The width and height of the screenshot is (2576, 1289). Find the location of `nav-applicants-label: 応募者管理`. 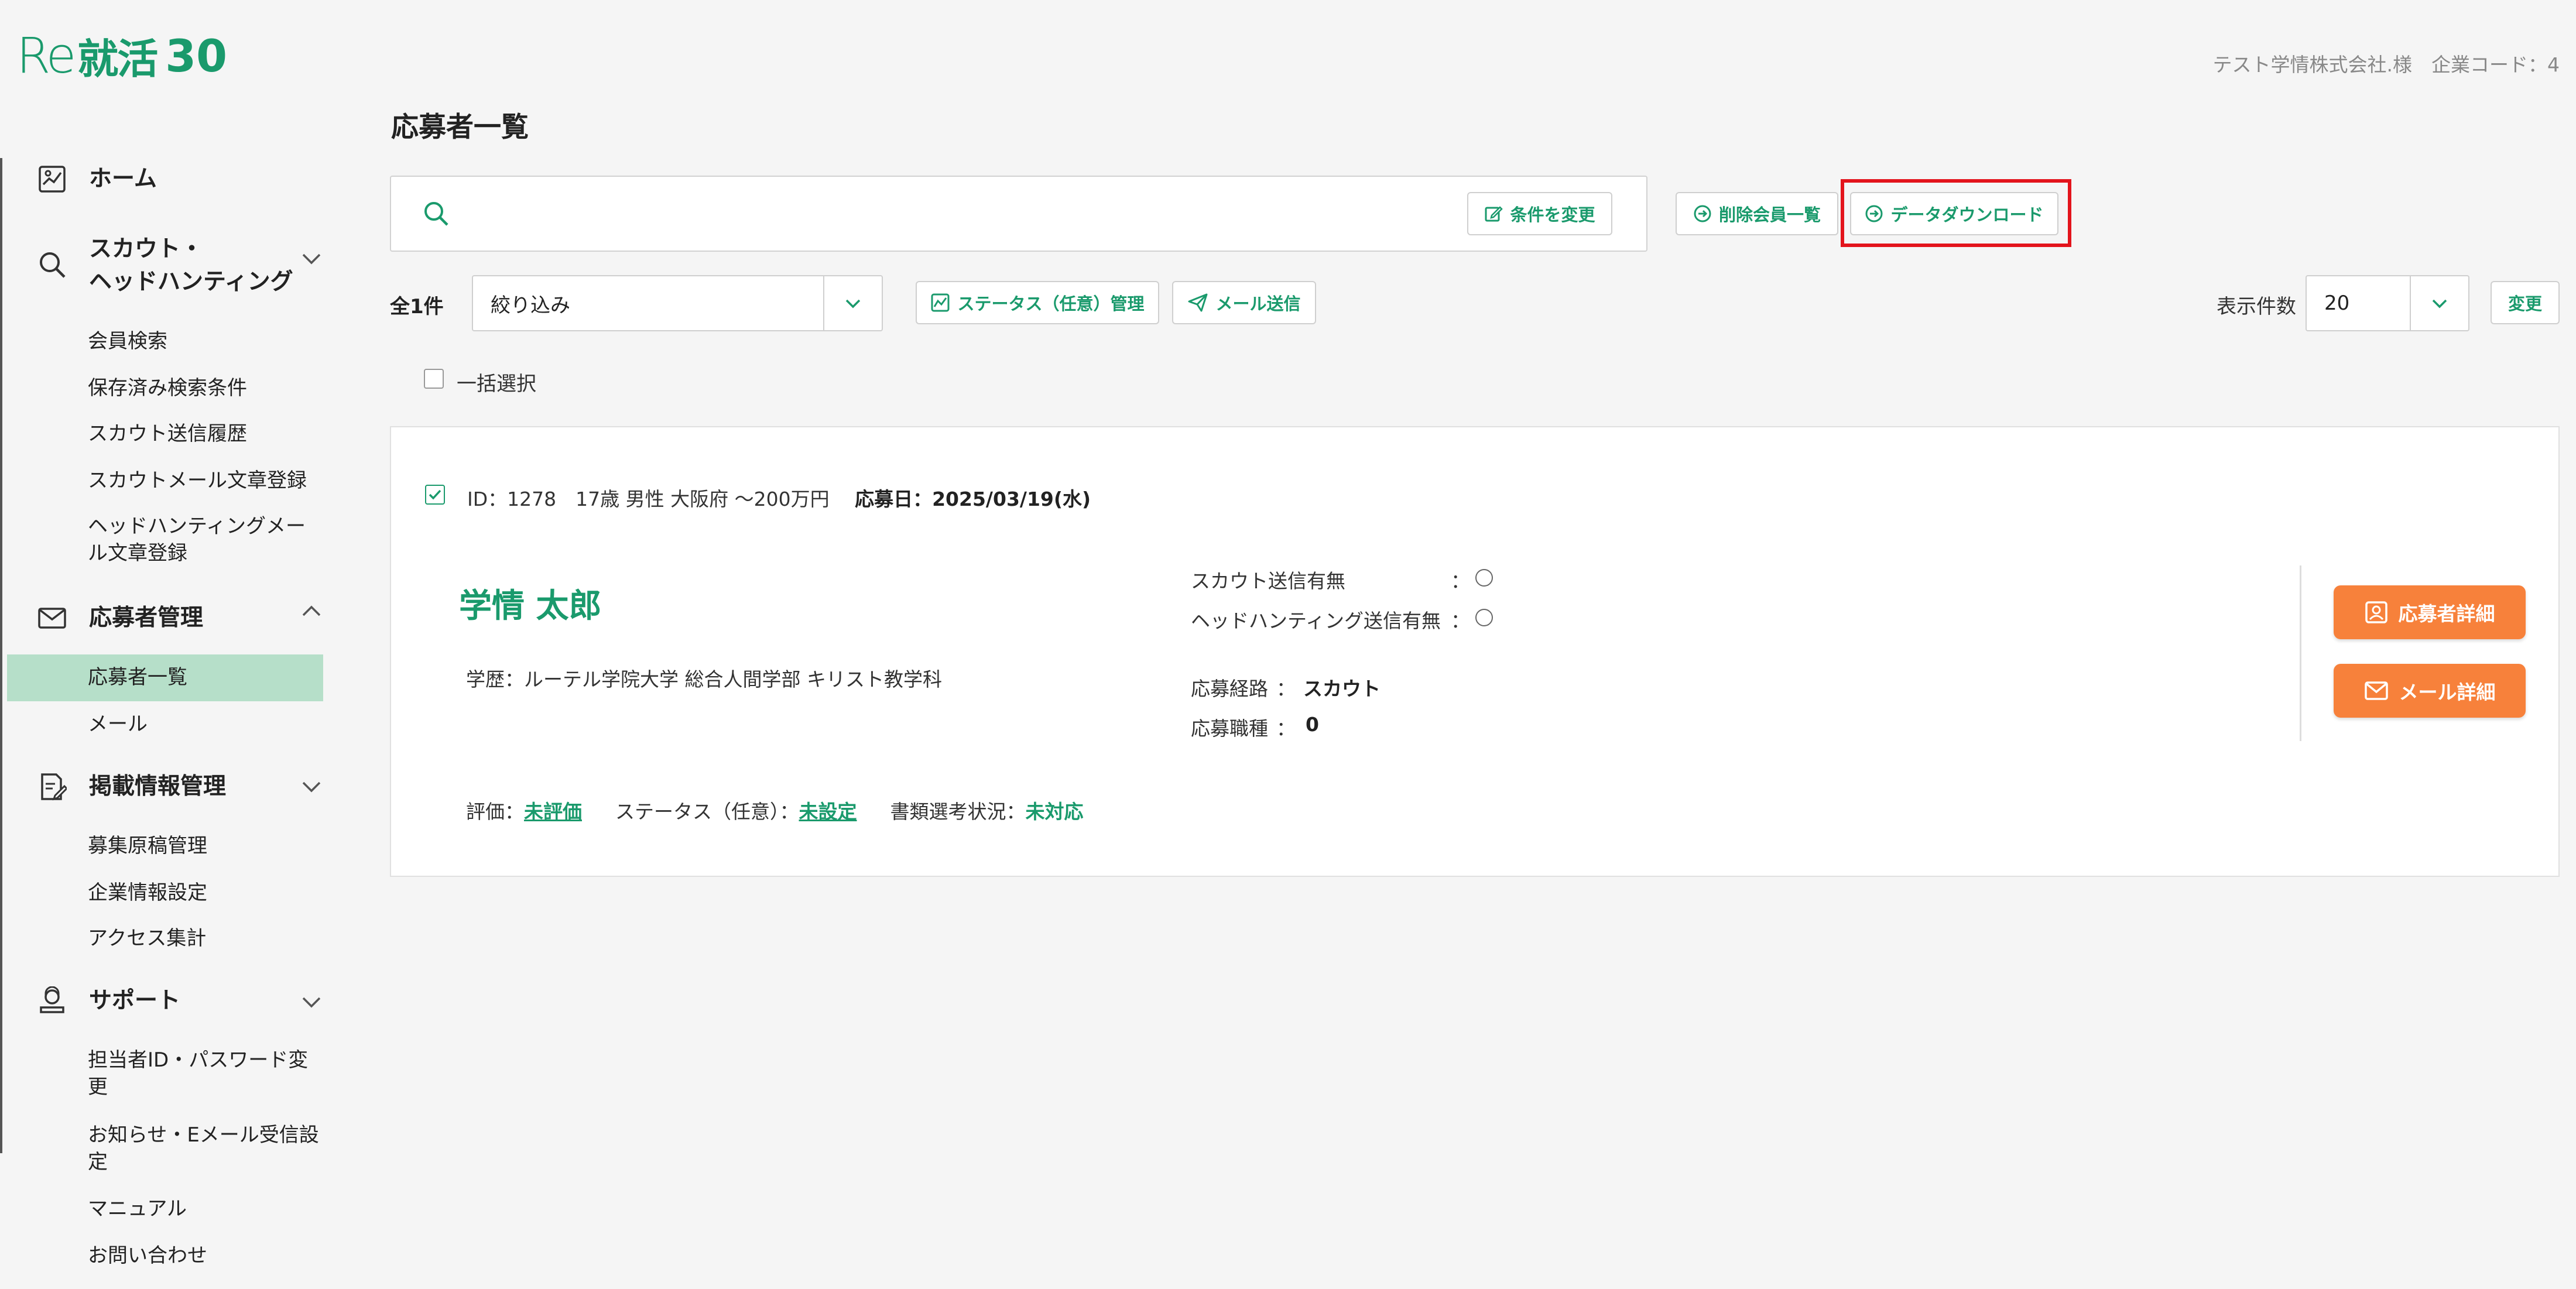

nav-applicants-label: 応募者管理 is located at coordinates (146, 618).